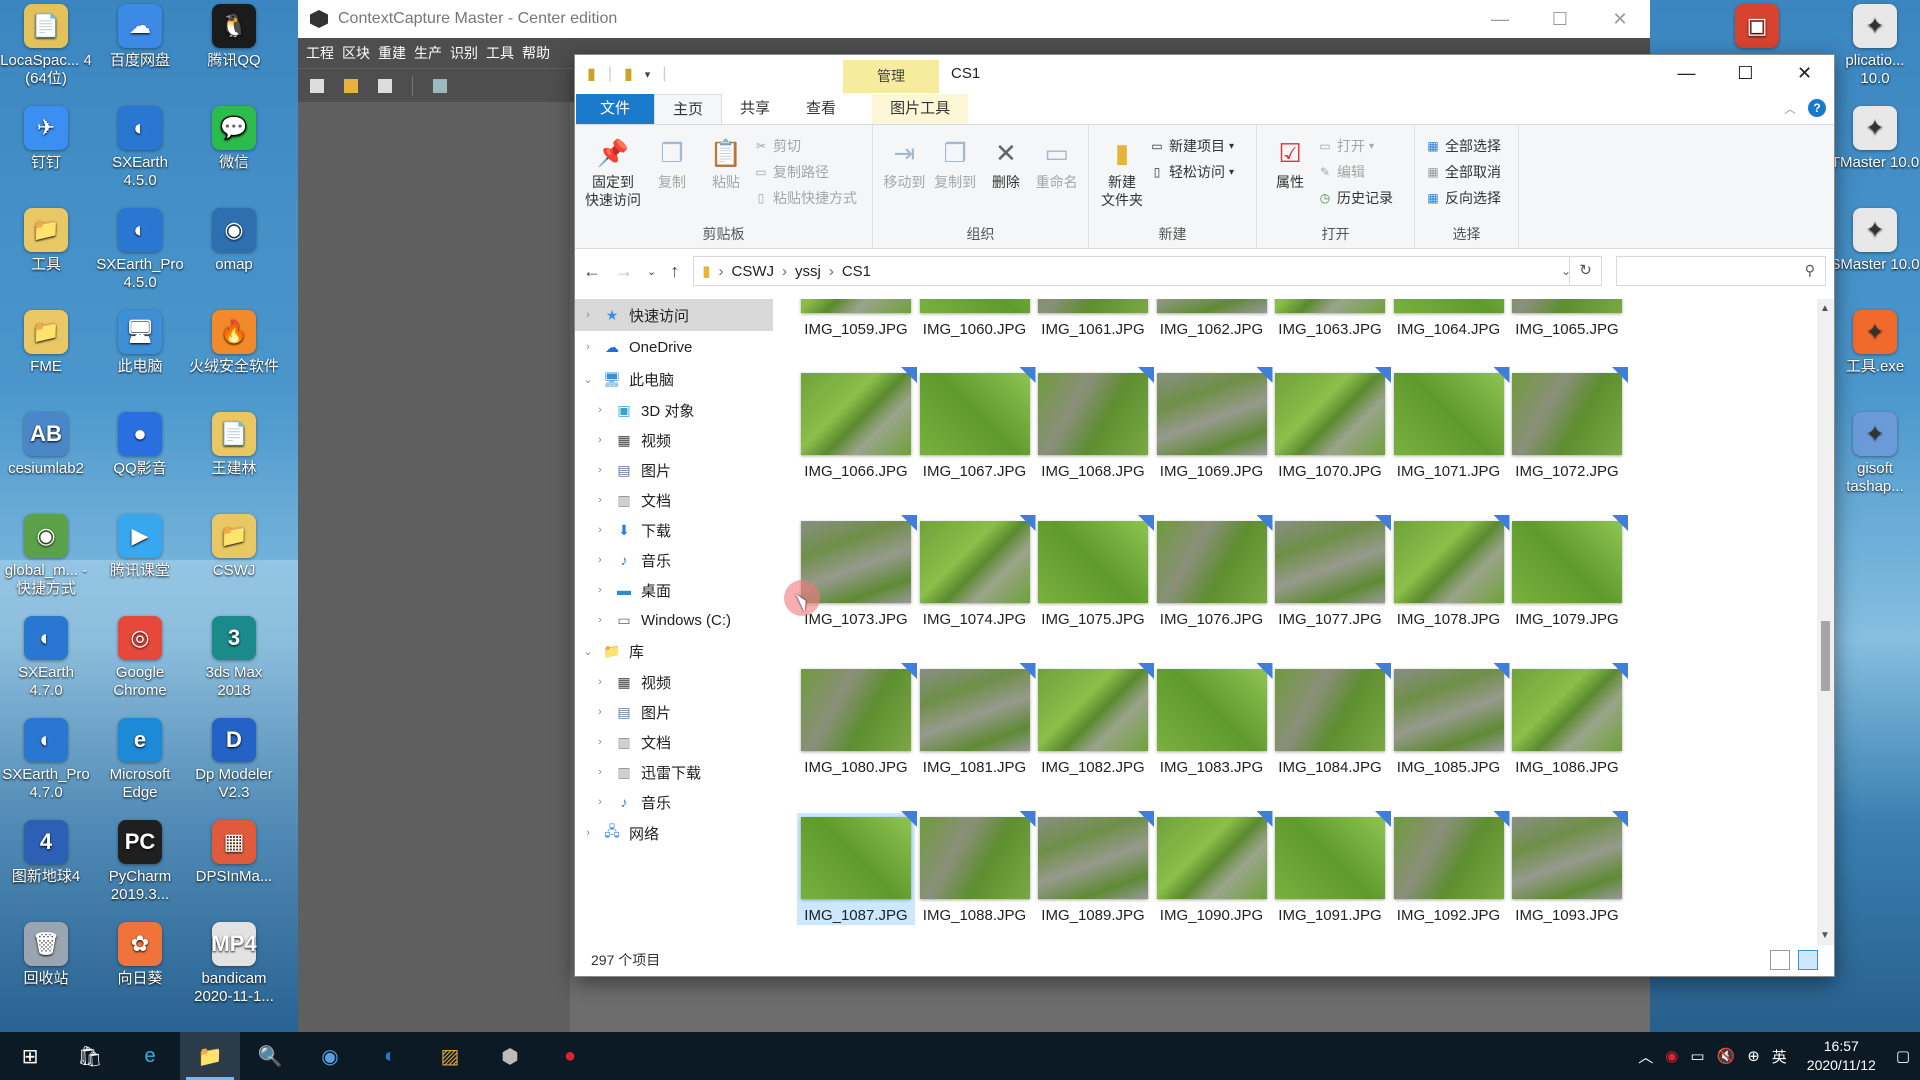  Describe the element at coordinates (234, 342) in the screenshot. I see `desktop-icon: 🔥 火绒安全软件` at that location.